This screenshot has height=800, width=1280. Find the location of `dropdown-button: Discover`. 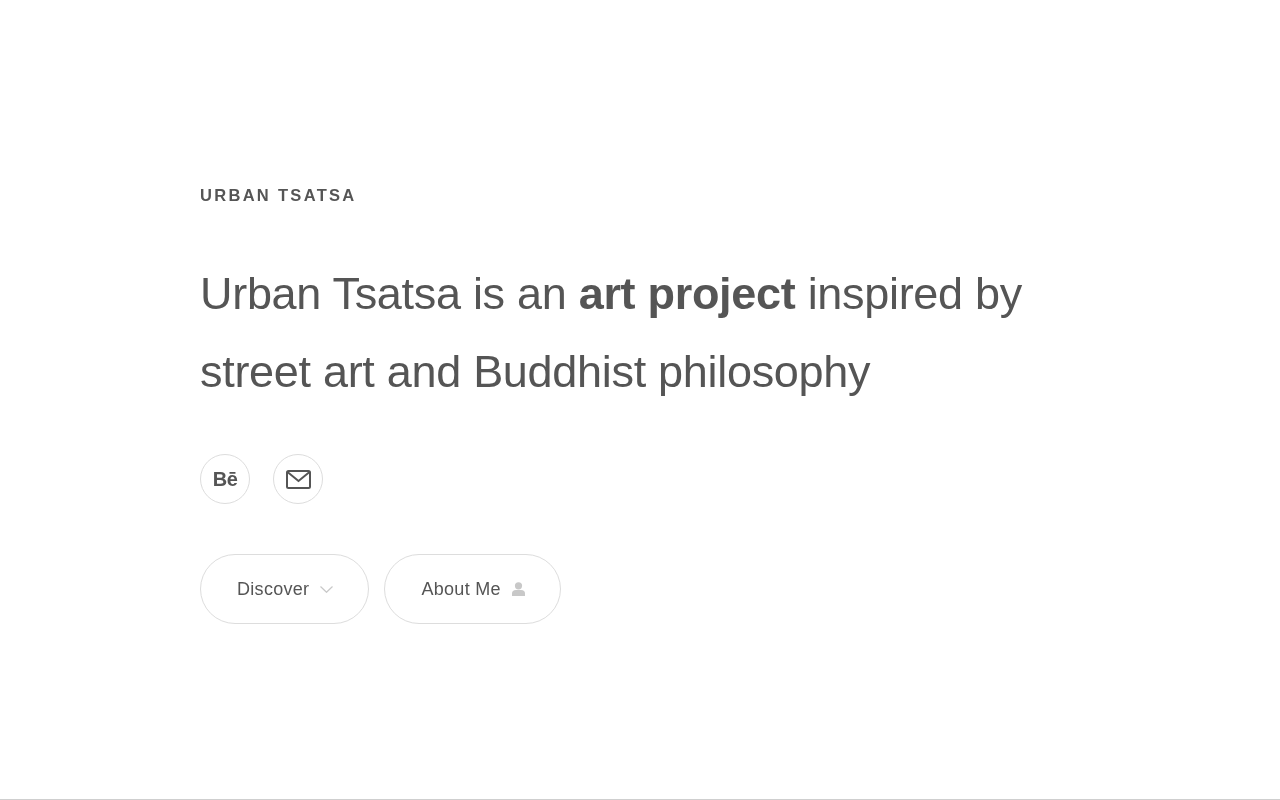

dropdown-button: Discover is located at coordinates (285, 589).